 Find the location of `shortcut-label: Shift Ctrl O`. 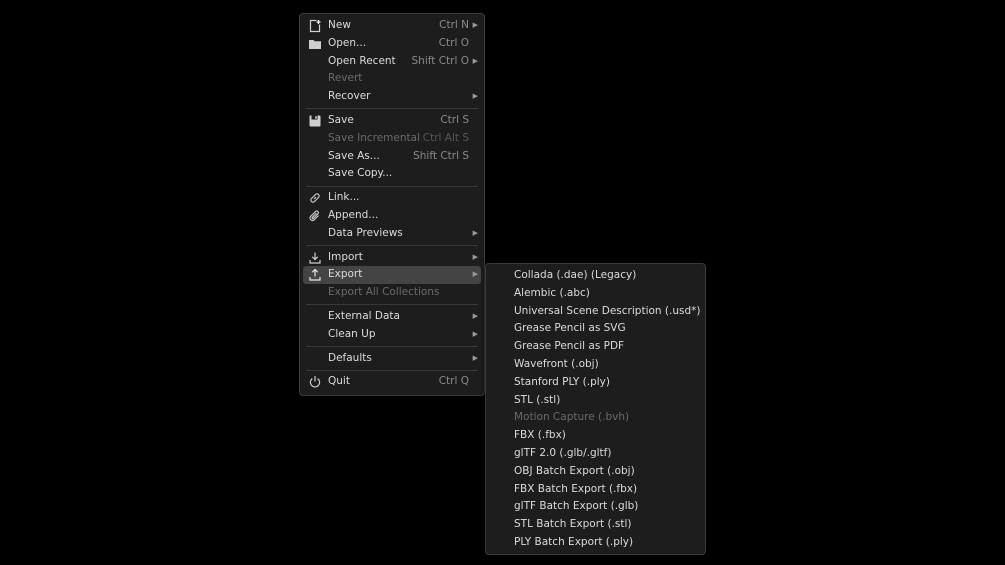

shortcut-label: Shift Ctrl O is located at coordinates (440, 60).